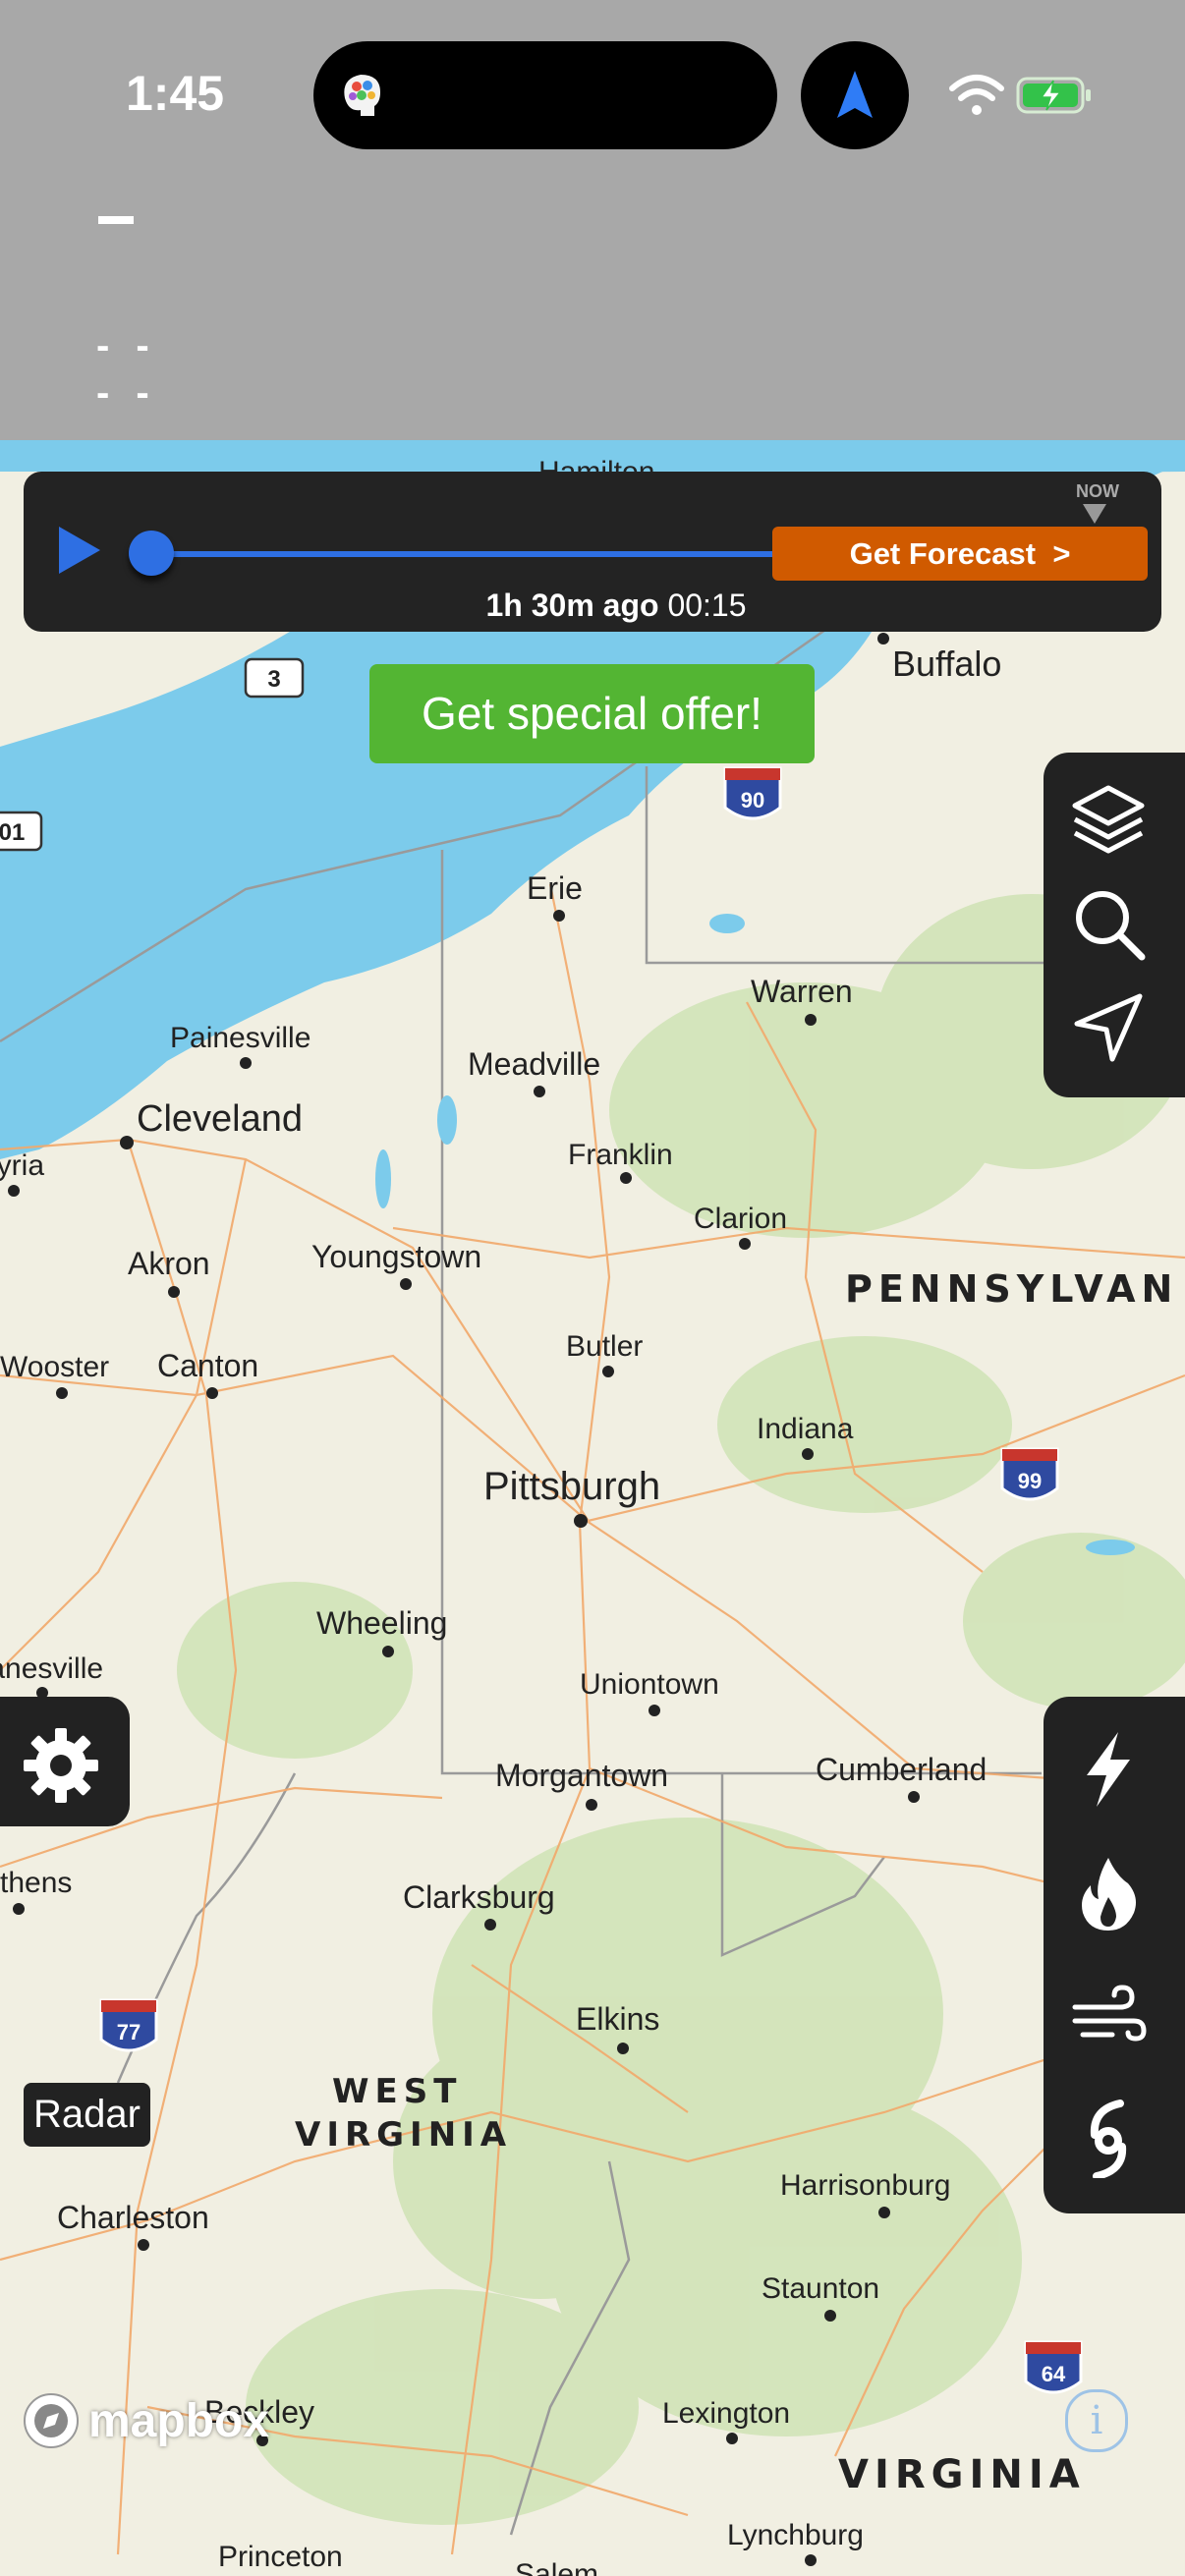  Describe the element at coordinates (208, 1365) in the screenshot. I see `city-label: Canton` at that location.